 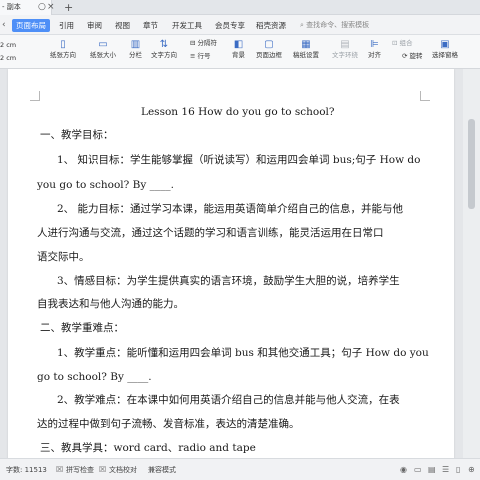 What do you see at coordinates (77, 135) in the screenshot?
I see `heading-objectives: 一、教学目标：` at bounding box center [77, 135].